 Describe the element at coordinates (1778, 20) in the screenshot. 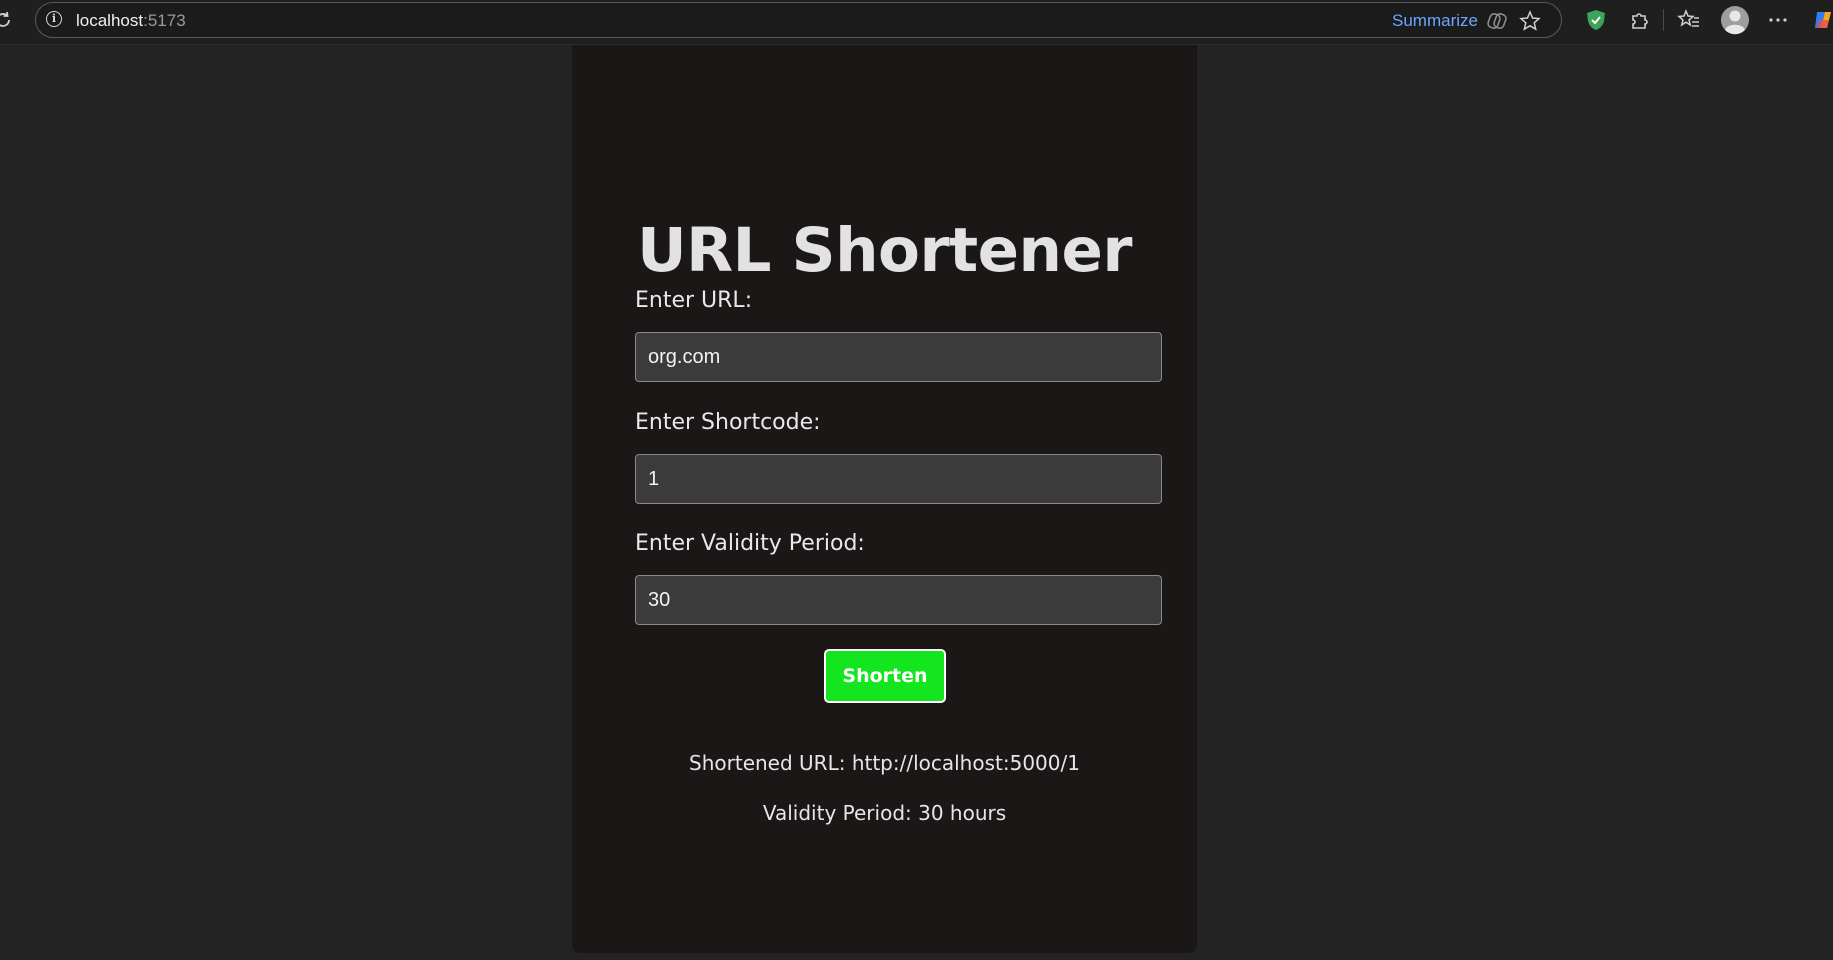

I see `more-icon` at that location.